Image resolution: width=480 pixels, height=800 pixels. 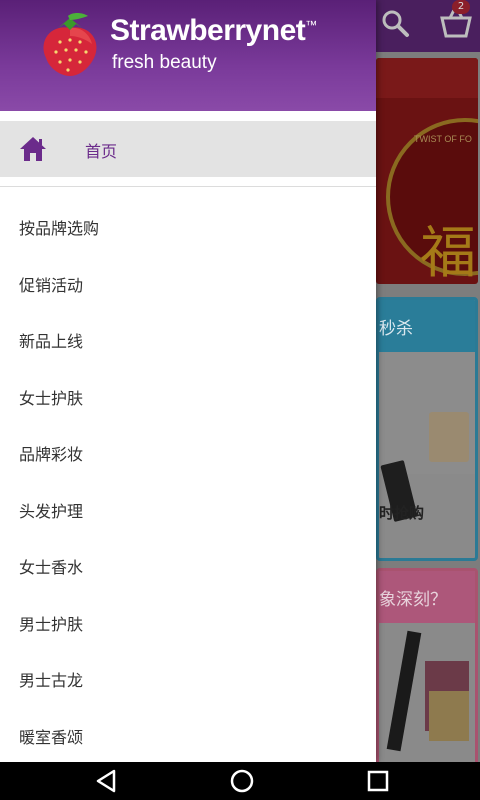 What do you see at coordinates (378, 781) in the screenshot?
I see `recents-icon` at bounding box center [378, 781].